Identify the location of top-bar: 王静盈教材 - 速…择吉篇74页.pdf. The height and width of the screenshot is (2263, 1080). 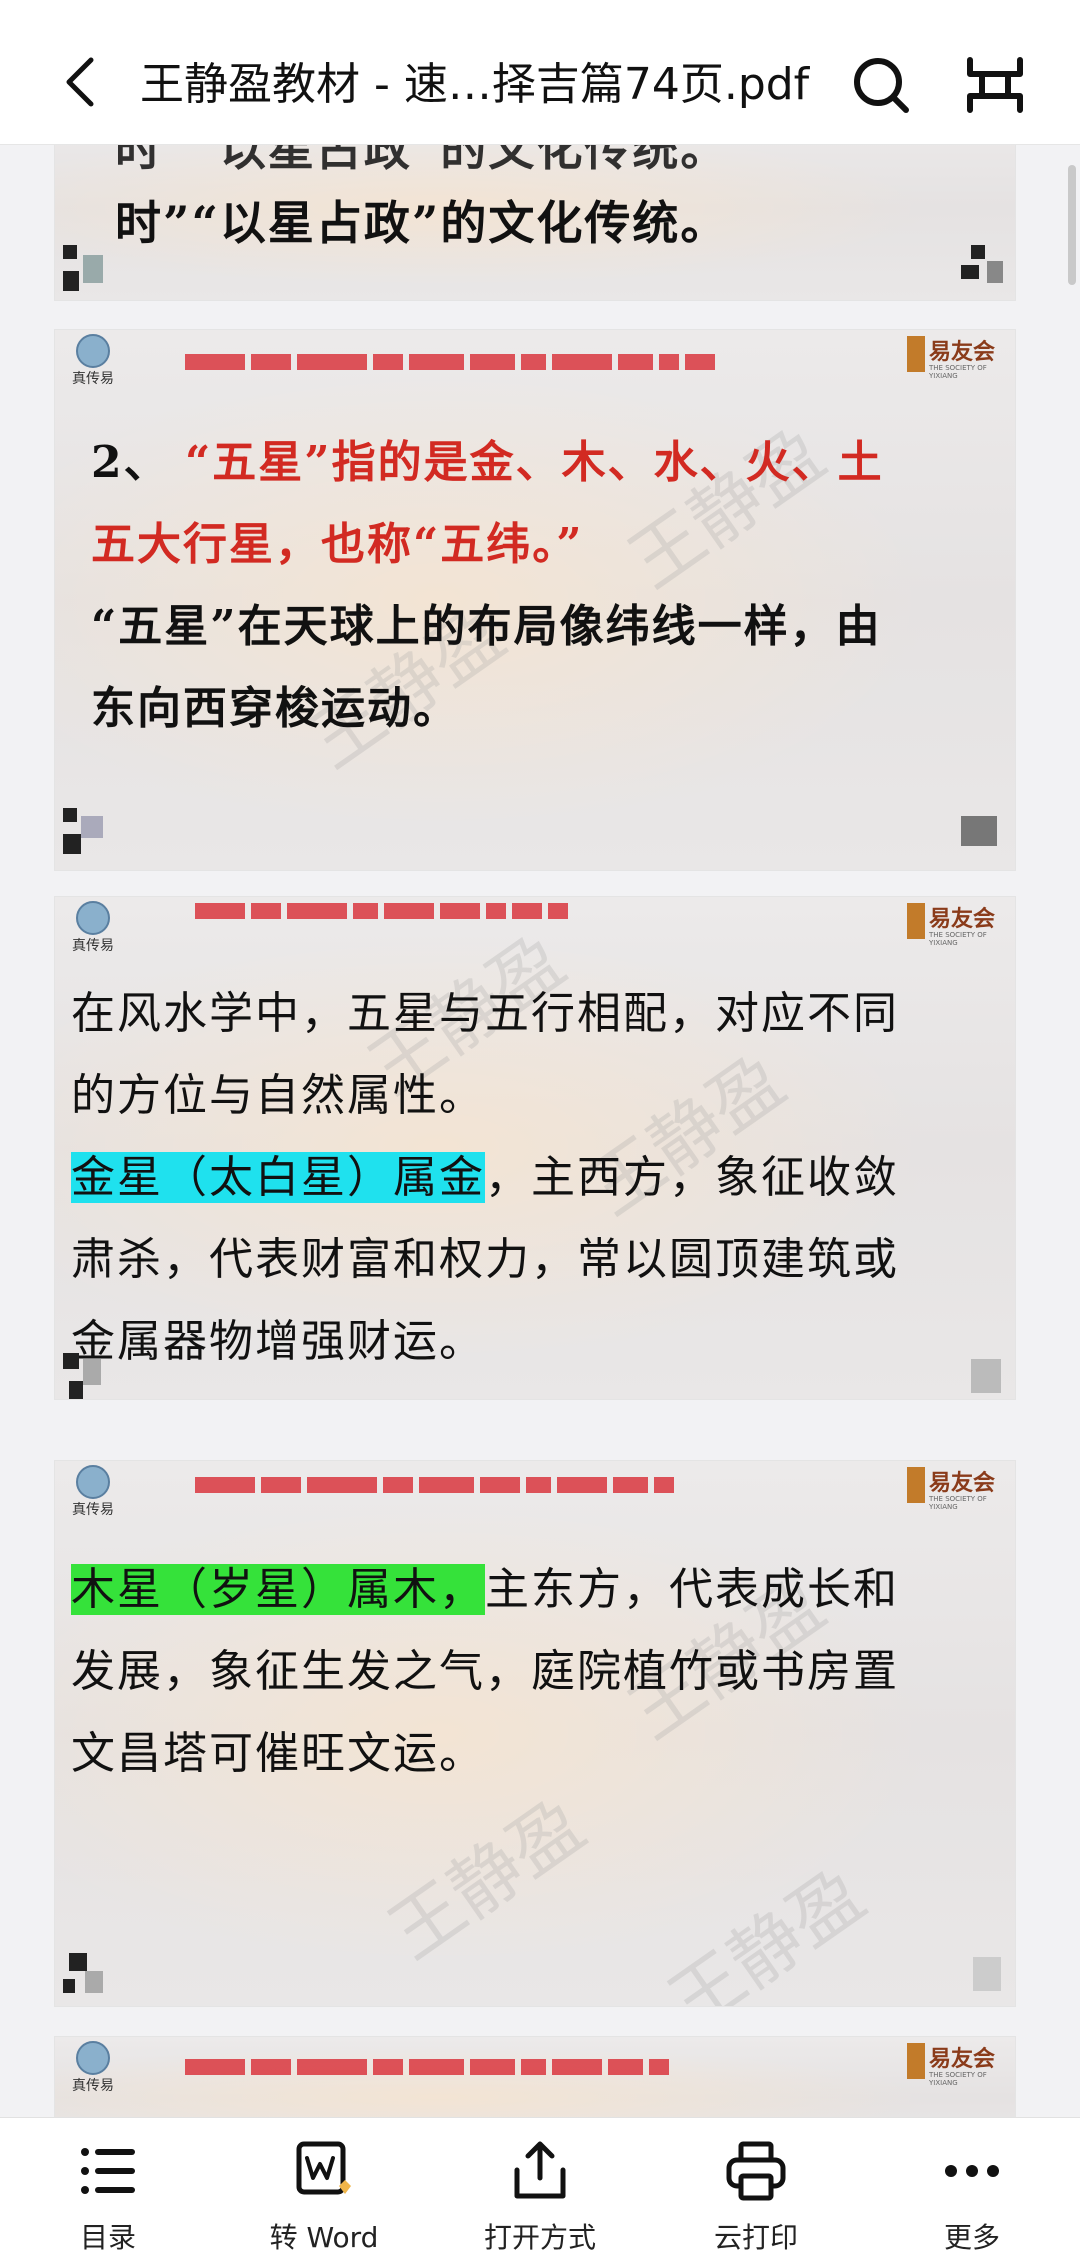
(540, 72).